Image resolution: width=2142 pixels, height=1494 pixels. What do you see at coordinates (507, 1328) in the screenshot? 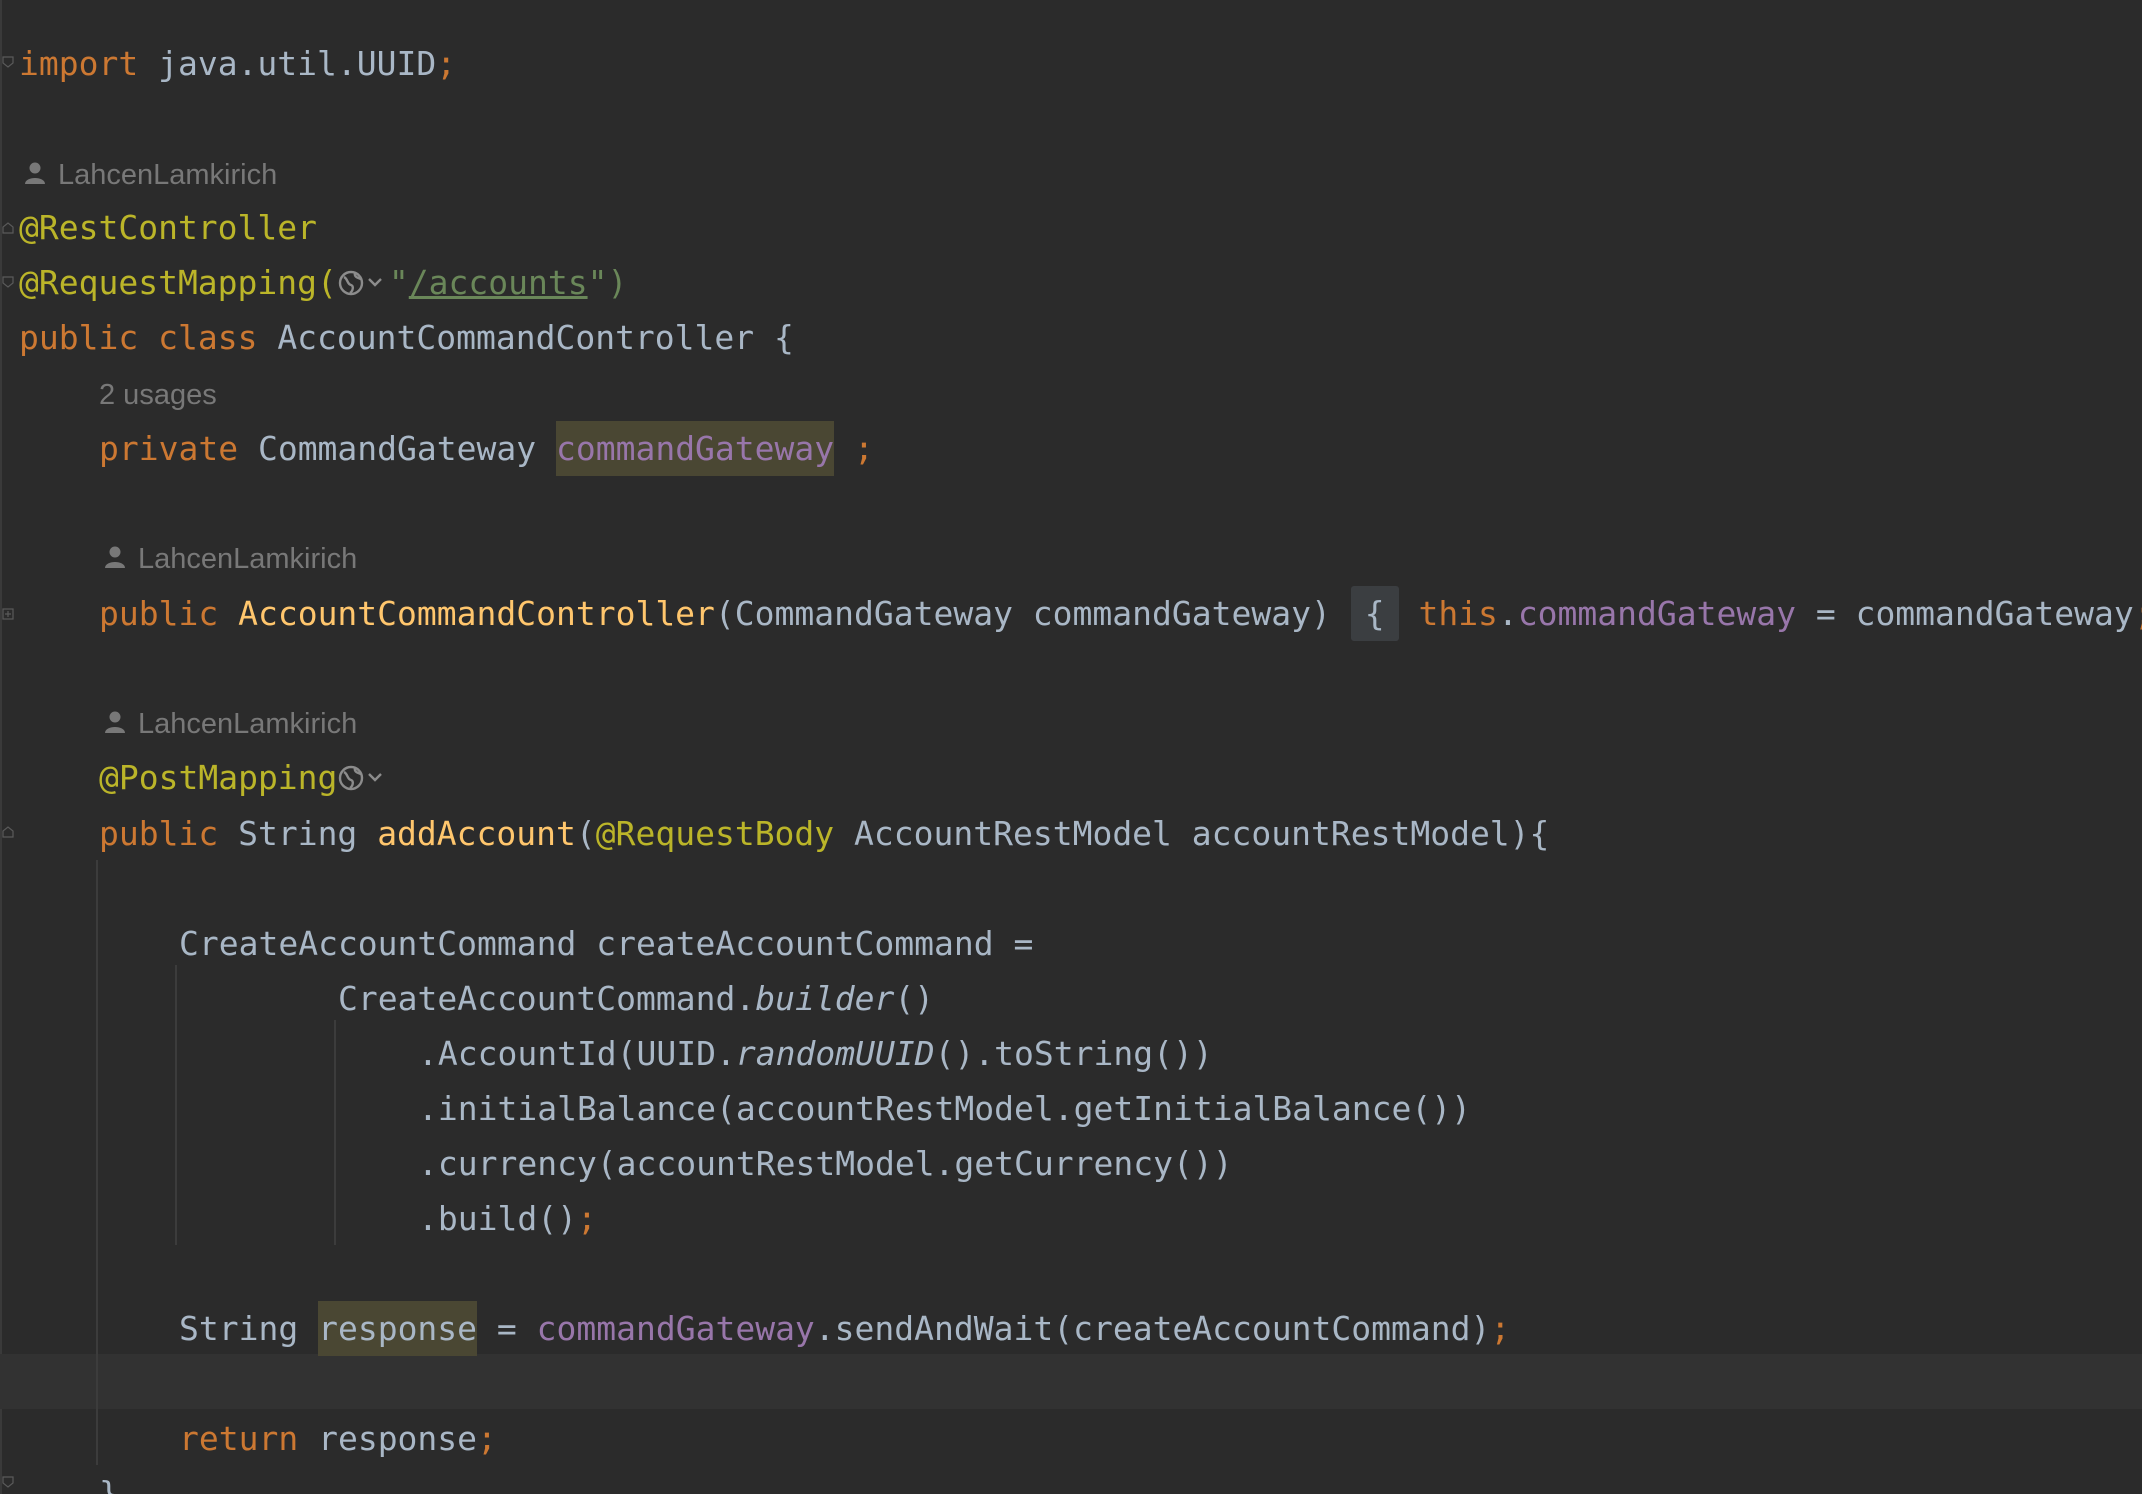
I see `assign-operator: =` at bounding box center [507, 1328].